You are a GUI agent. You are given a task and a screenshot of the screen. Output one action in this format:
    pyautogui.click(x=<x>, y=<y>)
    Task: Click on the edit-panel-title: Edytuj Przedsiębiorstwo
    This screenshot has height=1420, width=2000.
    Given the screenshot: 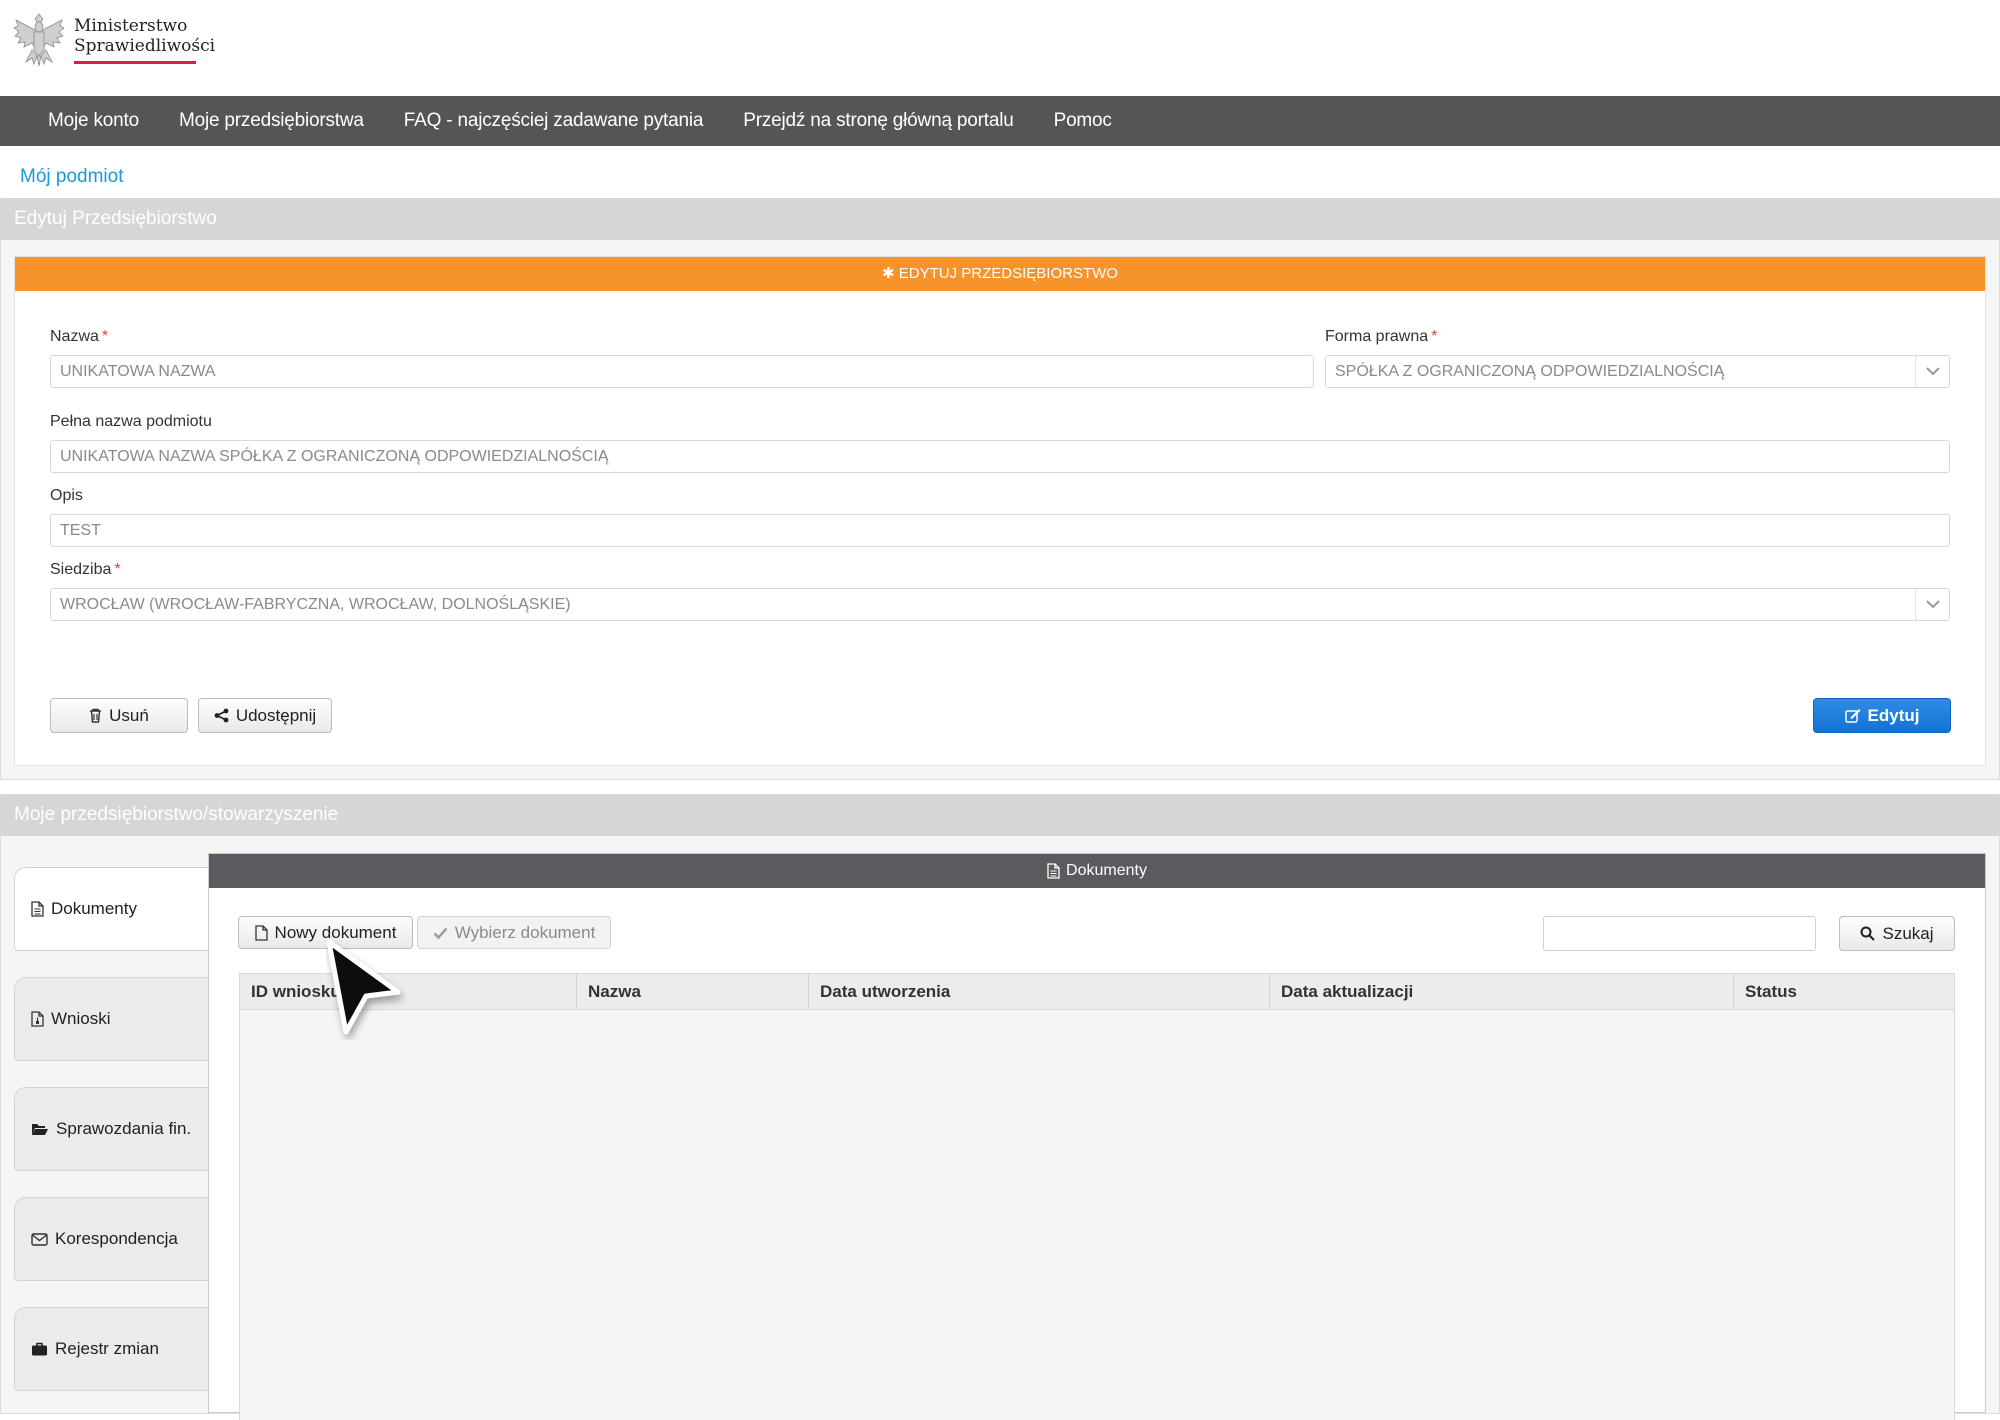 What is the action you would take?
    pyautogui.click(x=1000, y=219)
    